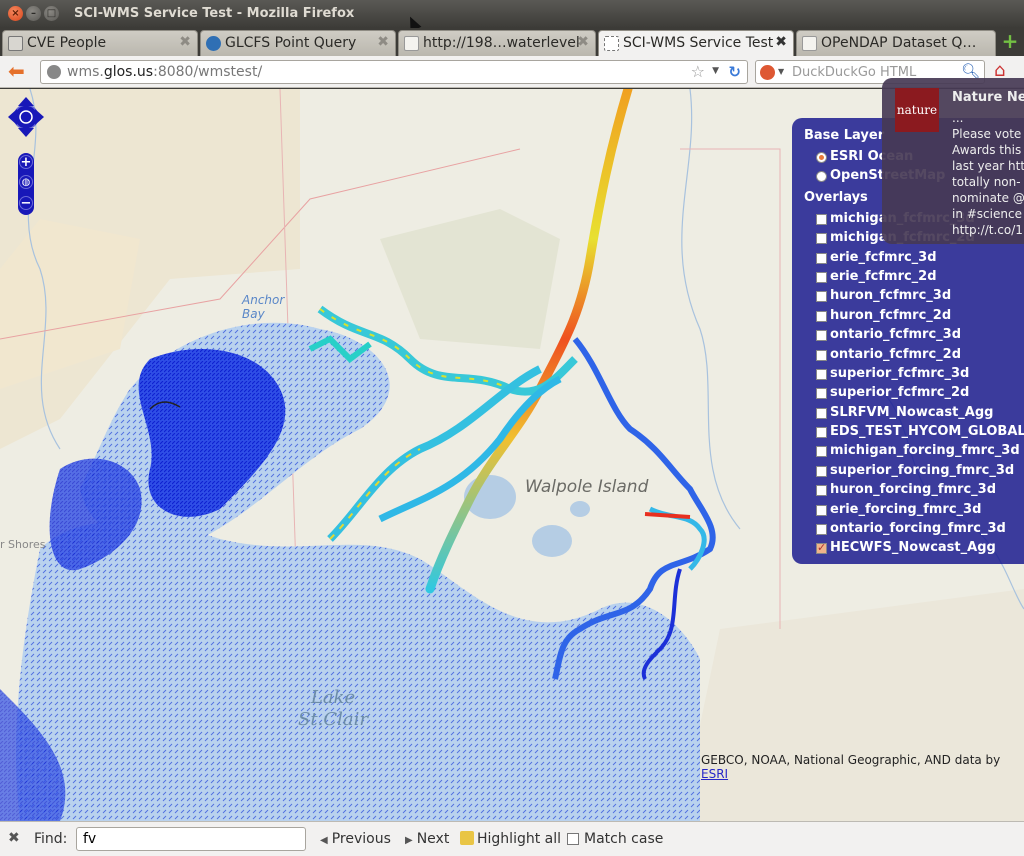 The height and width of the screenshot is (856, 1024). What do you see at coordinates (925, 451) in the screenshot?
I see `overlay-label: michigan_forcing_fmrc_3d` at bounding box center [925, 451].